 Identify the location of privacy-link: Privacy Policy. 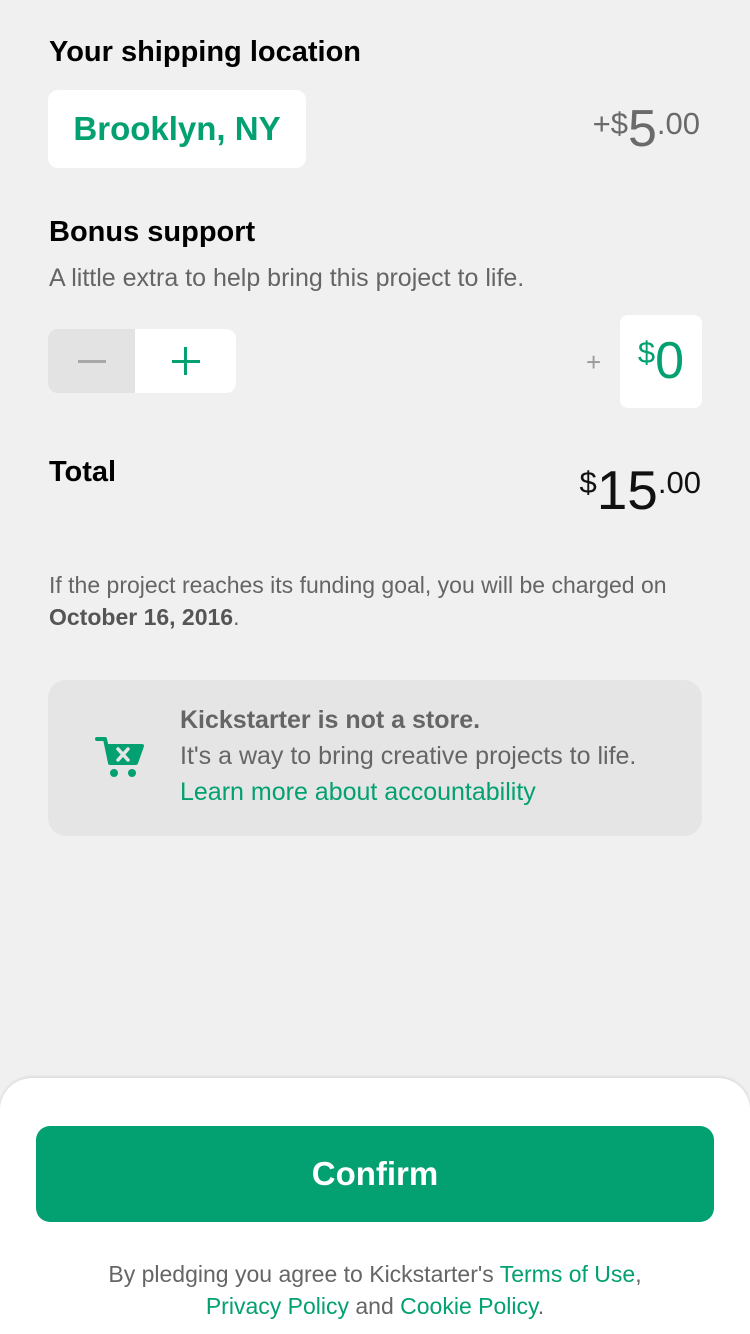
(277, 1306).